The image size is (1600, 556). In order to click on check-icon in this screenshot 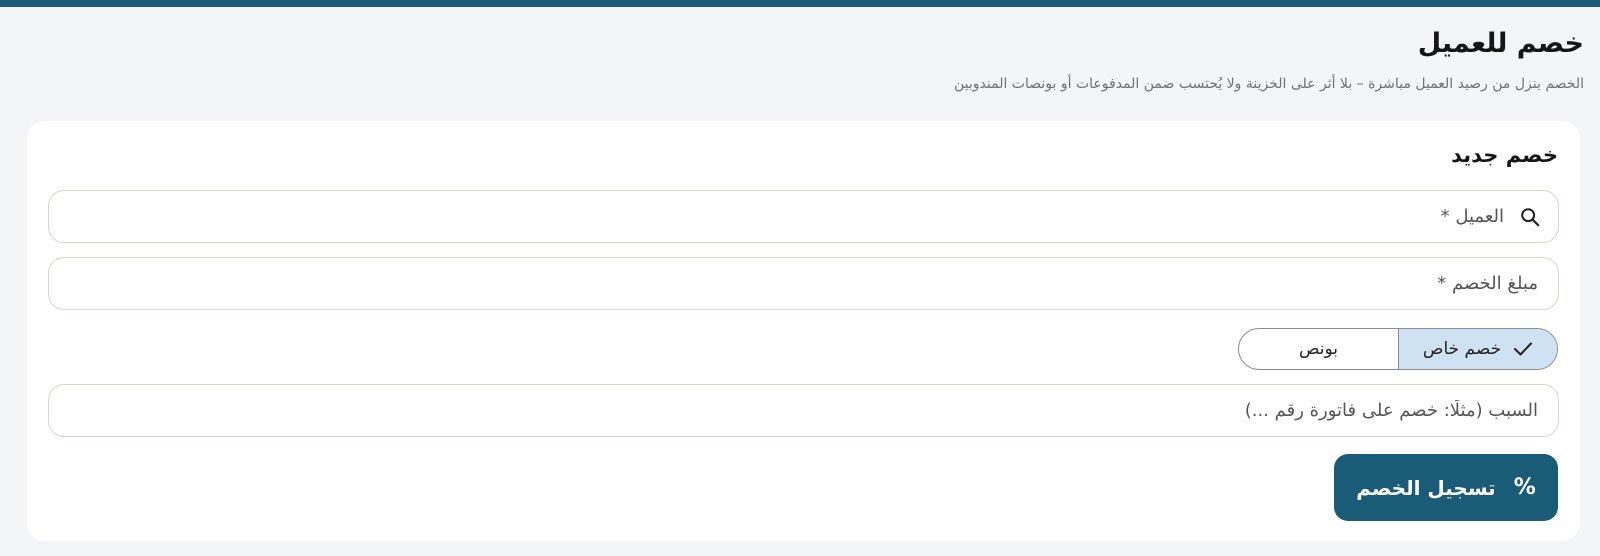, I will do `click(1523, 349)`.